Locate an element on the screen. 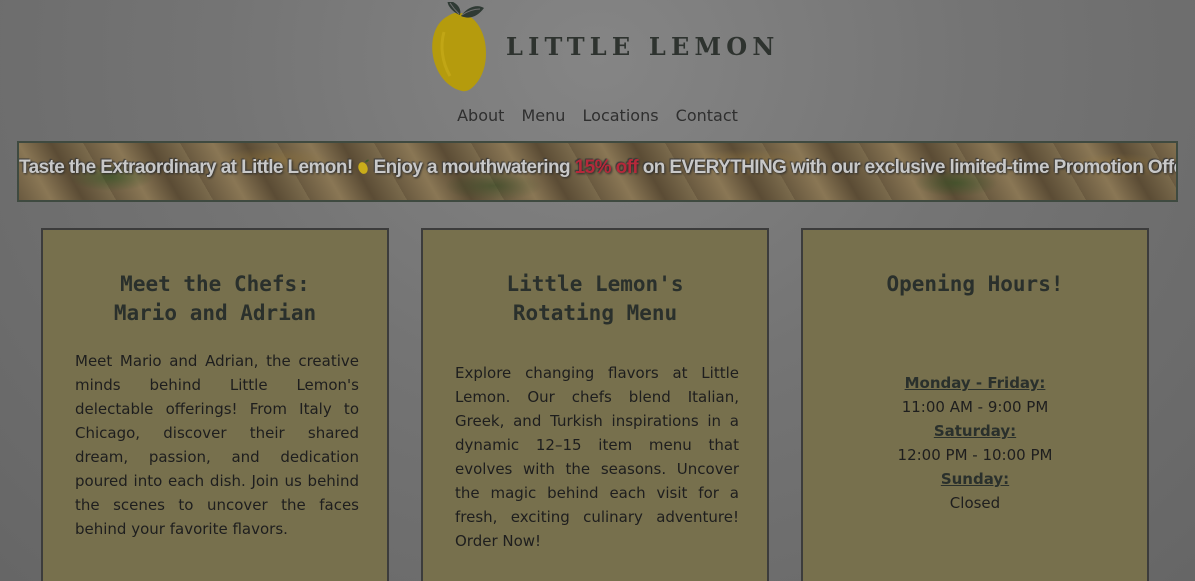 Image resolution: width=1195 pixels, height=581 pixels. promo-discount: 15% off is located at coordinates (606, 167).